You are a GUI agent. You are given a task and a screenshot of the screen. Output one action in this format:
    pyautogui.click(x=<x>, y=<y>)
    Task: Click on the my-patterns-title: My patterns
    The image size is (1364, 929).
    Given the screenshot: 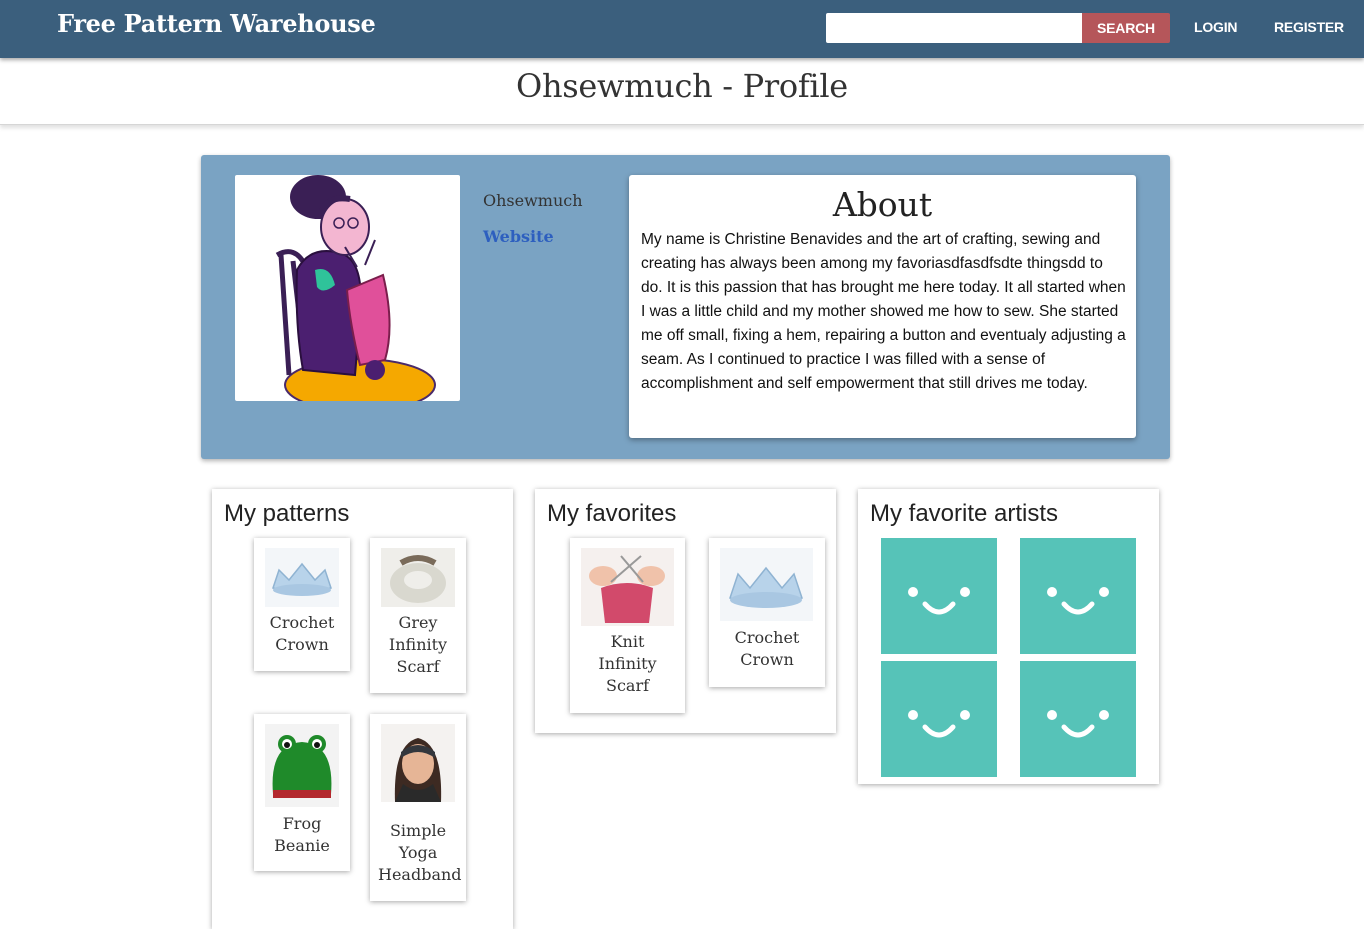 What is the action you would take?
    pyautogui.click(x=287, y=513)
    